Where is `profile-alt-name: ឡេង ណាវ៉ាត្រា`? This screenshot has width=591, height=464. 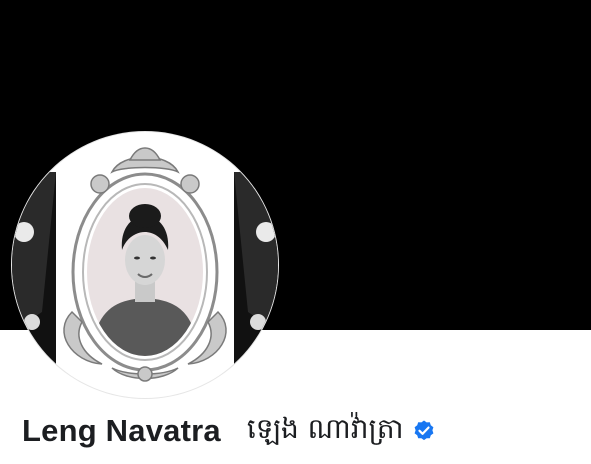 profile-alt-name: ឡេង ណាវ៉ាត្រា is located at coordinates (325, 428).